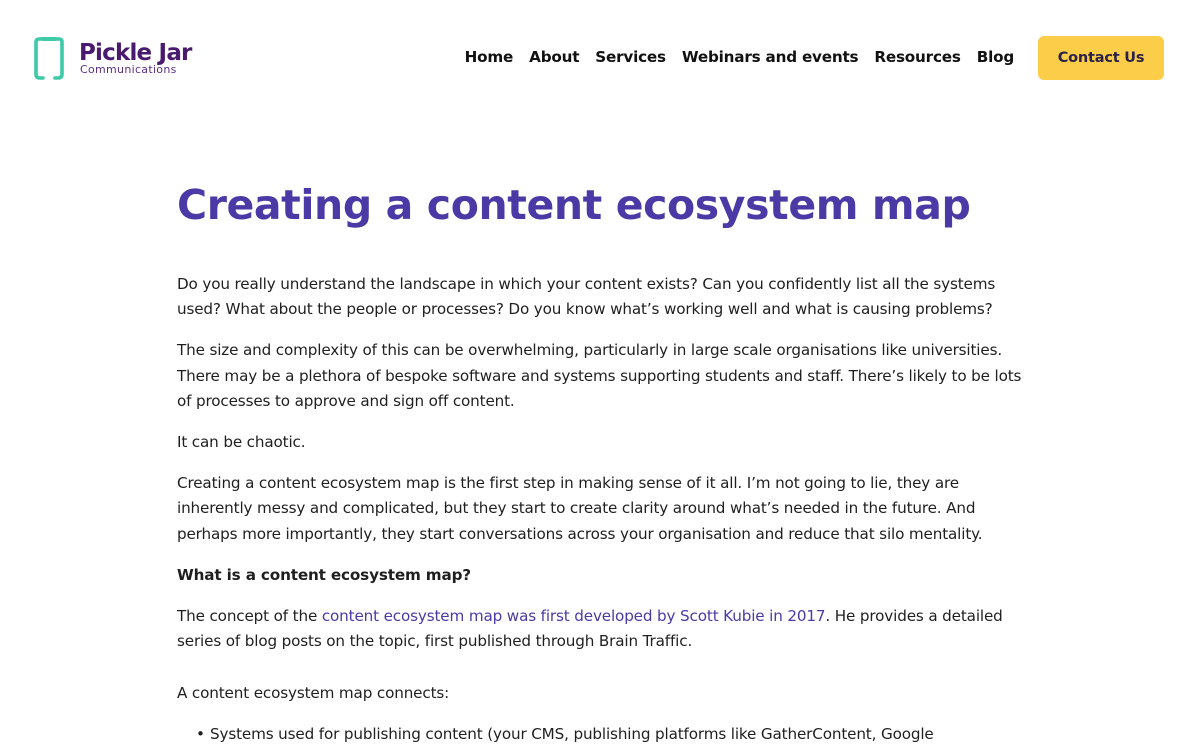 The height and width of the screenshot is (750, 1200). Describe the element at coordinates (249, 615) in the screenshot. I see `concept-text-before: The concept of the` at that location.